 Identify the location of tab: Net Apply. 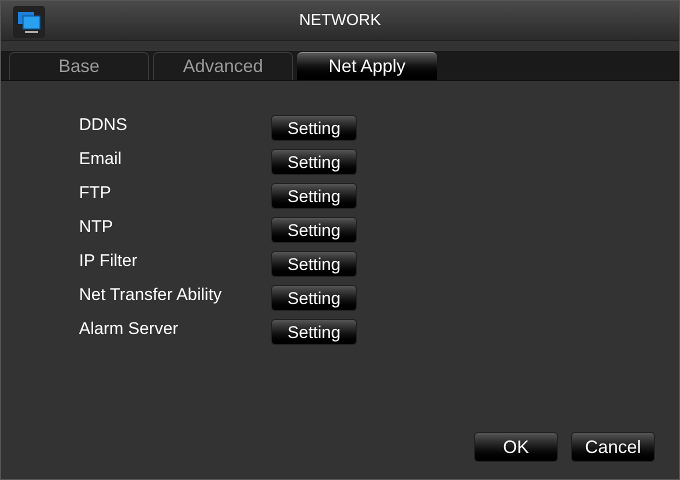
(367, 66).